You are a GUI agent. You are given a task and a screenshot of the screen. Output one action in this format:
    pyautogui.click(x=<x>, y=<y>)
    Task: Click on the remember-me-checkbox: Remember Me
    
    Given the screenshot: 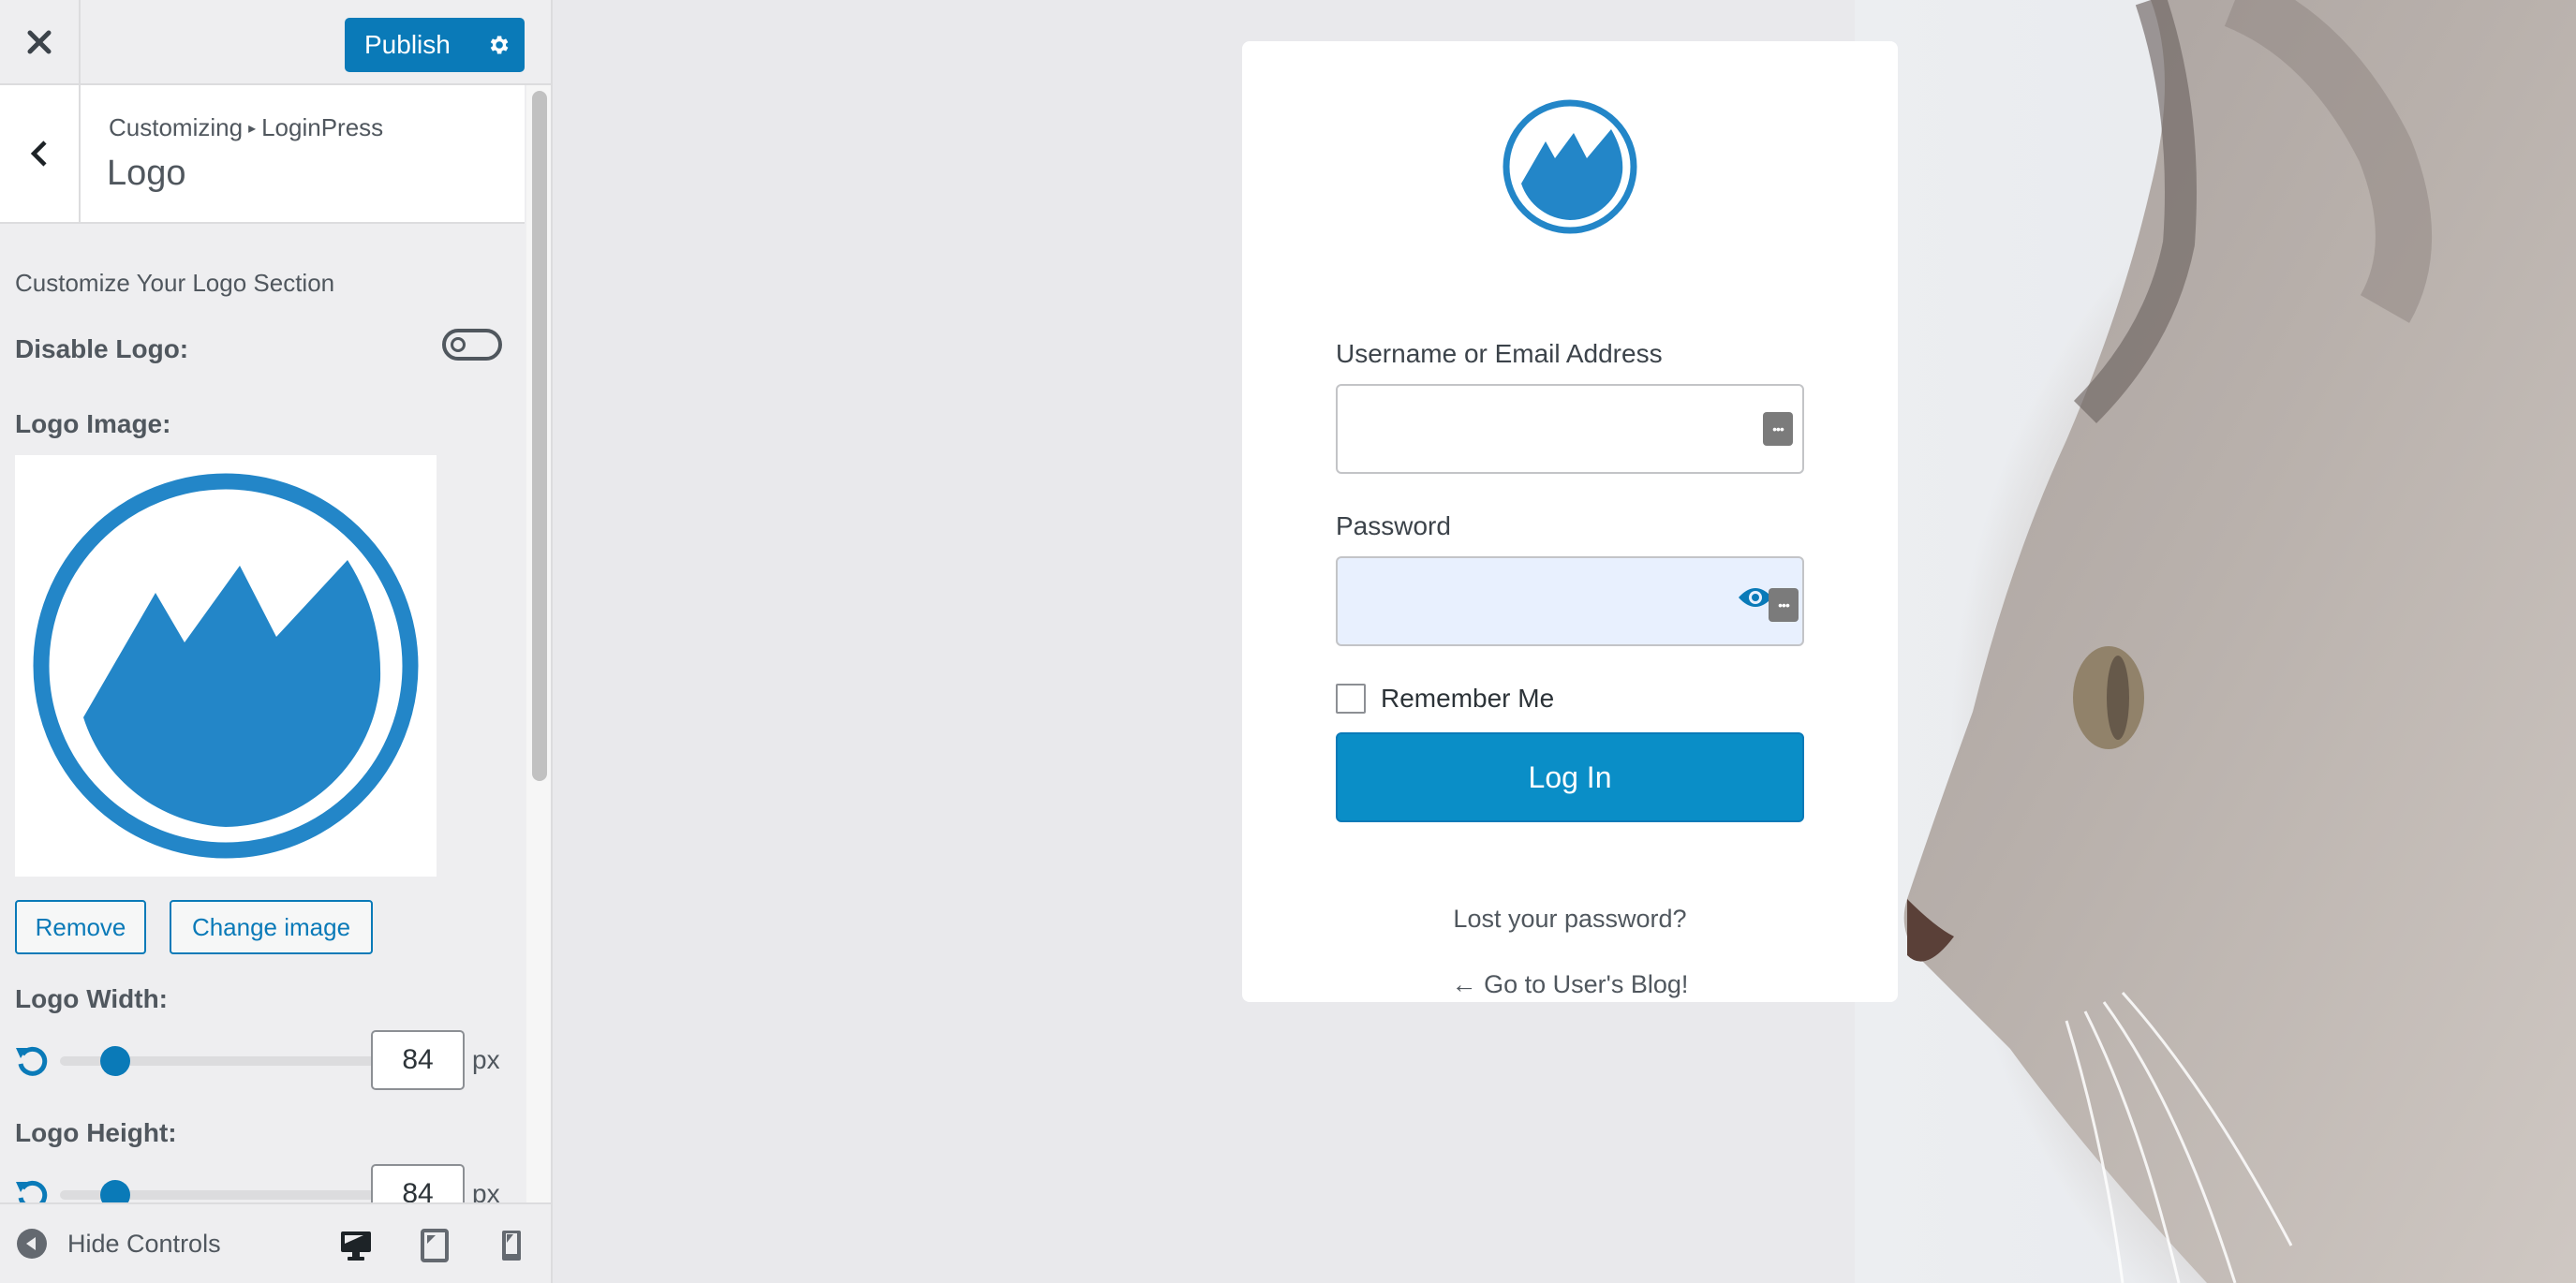 What is the action you would take?
    pyautogui.click(x=1445, y=699)
    